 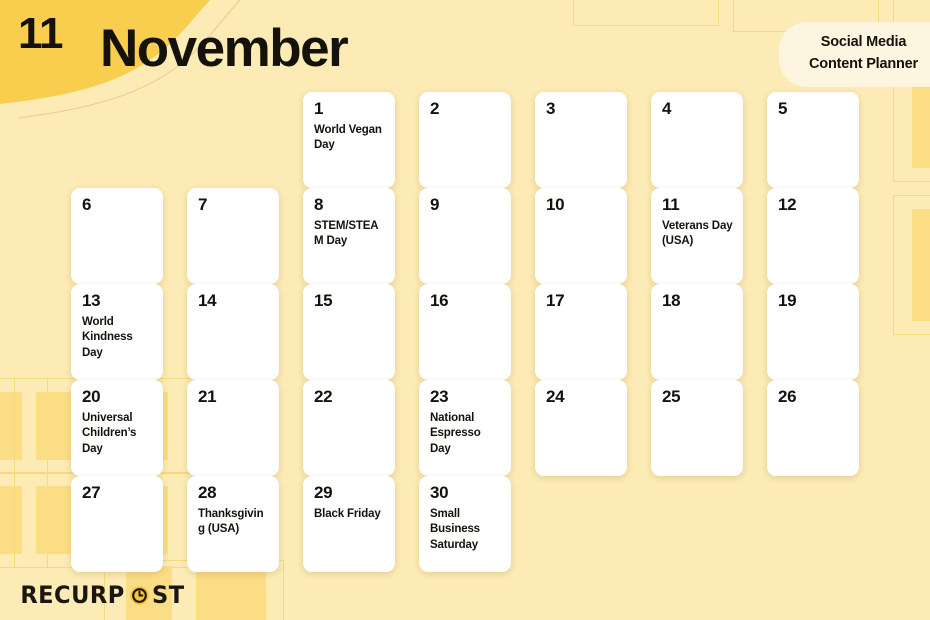 I want to click on planner-badge: Social Media Content Planner, so click(x=854, y=54).